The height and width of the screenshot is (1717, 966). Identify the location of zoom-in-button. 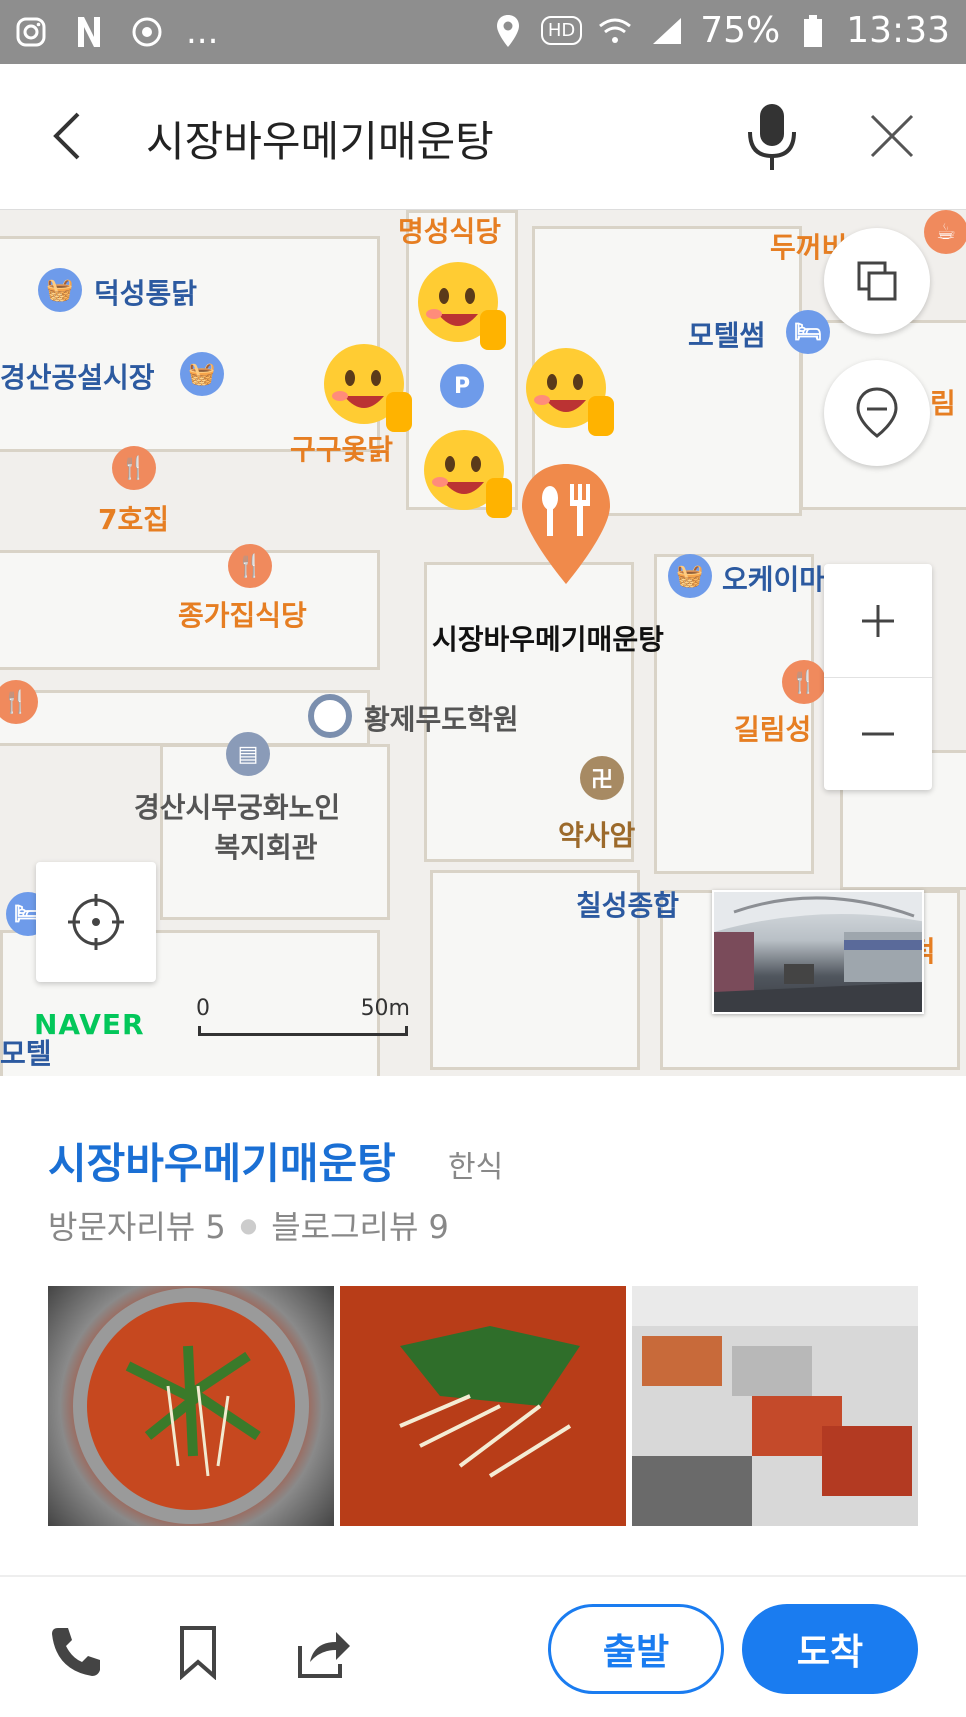
(878, 620).